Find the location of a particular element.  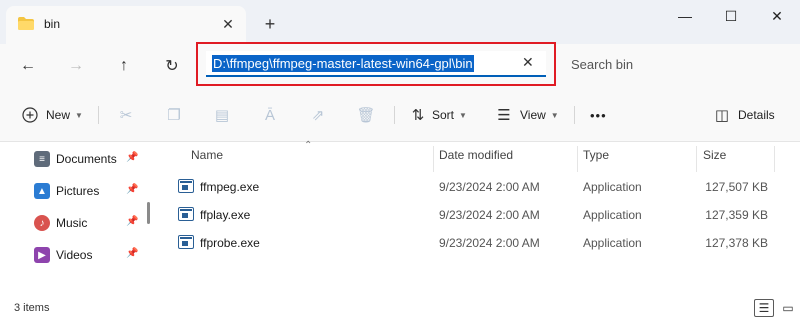

new-label: New is located at coordinates (58, 115).